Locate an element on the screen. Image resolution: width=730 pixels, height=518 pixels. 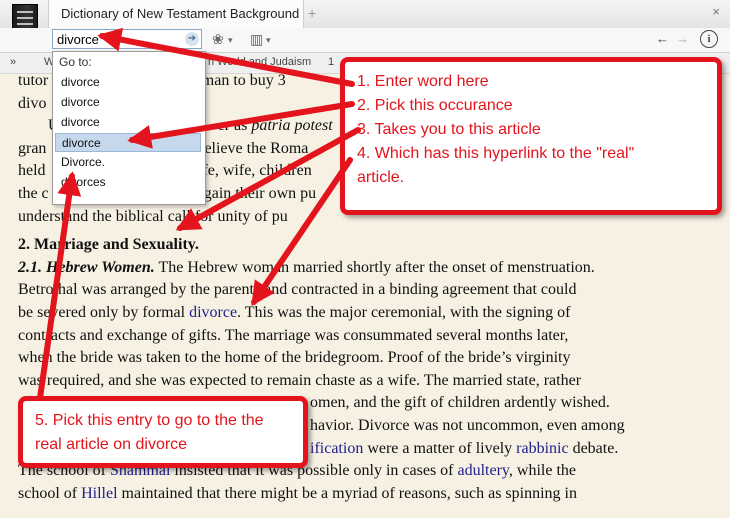
arrow-to-article is located at coordinates (268, 179).